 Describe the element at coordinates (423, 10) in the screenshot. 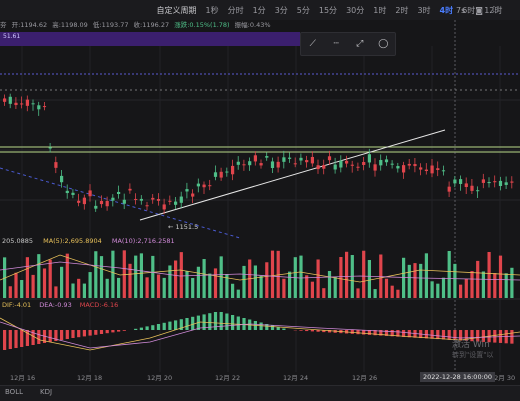

I see `period-10: 3时` at that location.